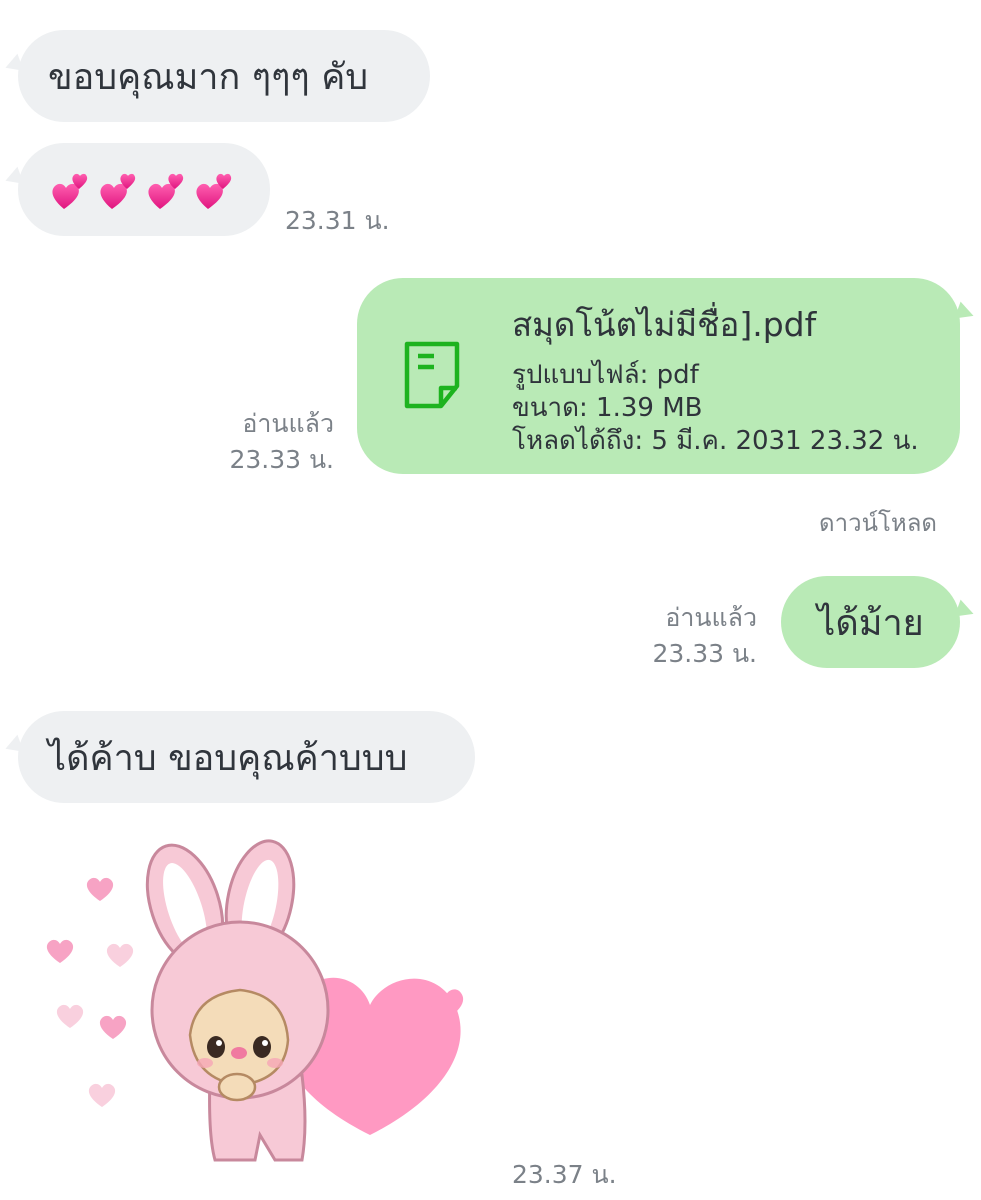 The image size is (981, 1200). Describe the element at coordinates (337, 220) in the screenshot. I see `message-timestamp: 23.31 น.` at that location.